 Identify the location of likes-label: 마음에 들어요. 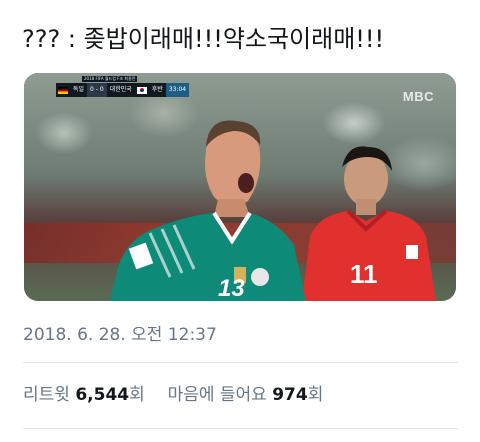
(217, 395).